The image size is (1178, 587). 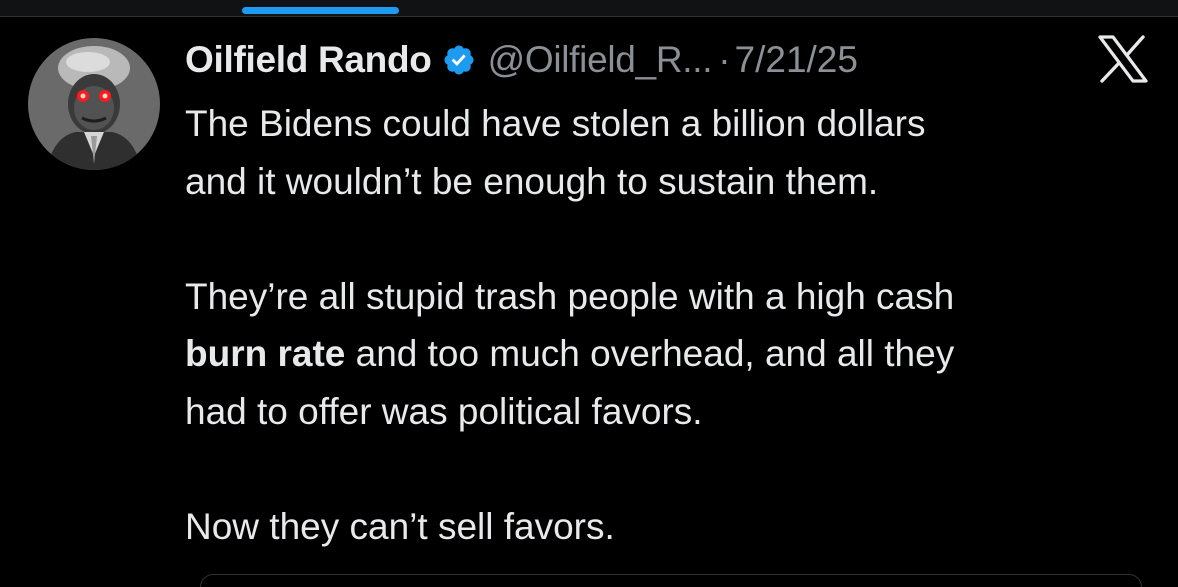 I want to click on text-line: had to offer was political favors., so click(x=444, y=411).